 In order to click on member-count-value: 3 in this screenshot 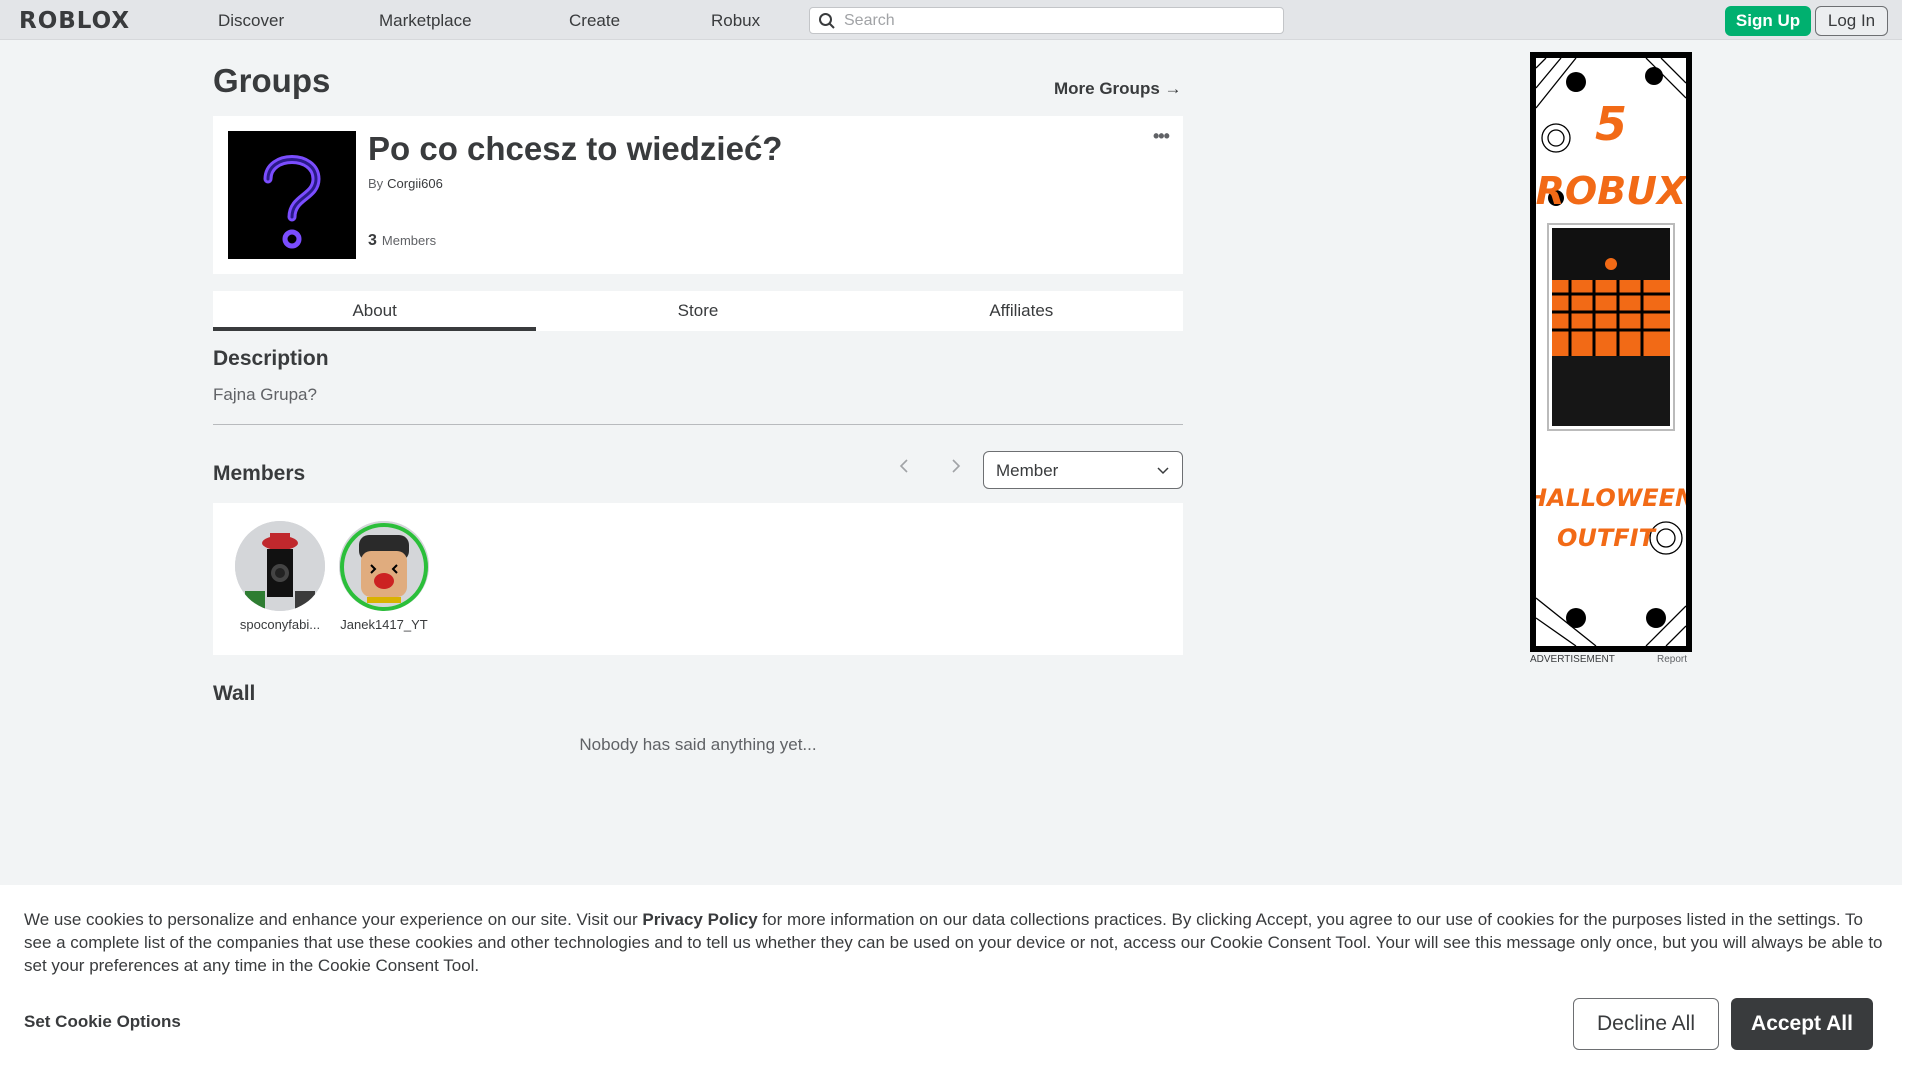, I will do `click(372, 240)`.